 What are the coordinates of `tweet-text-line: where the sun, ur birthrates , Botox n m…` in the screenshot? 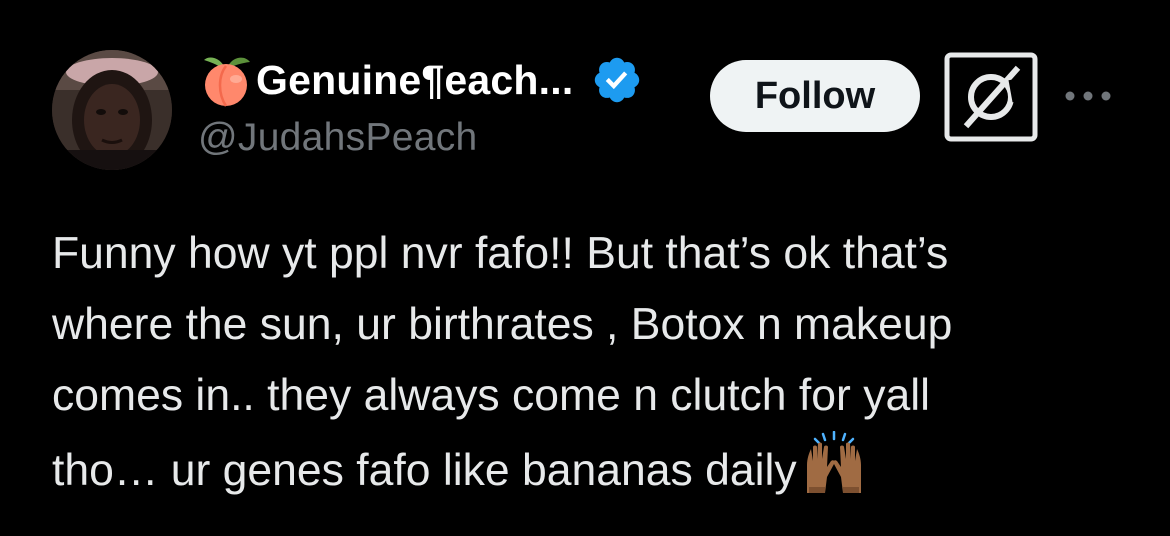 It's located at (502, 324).